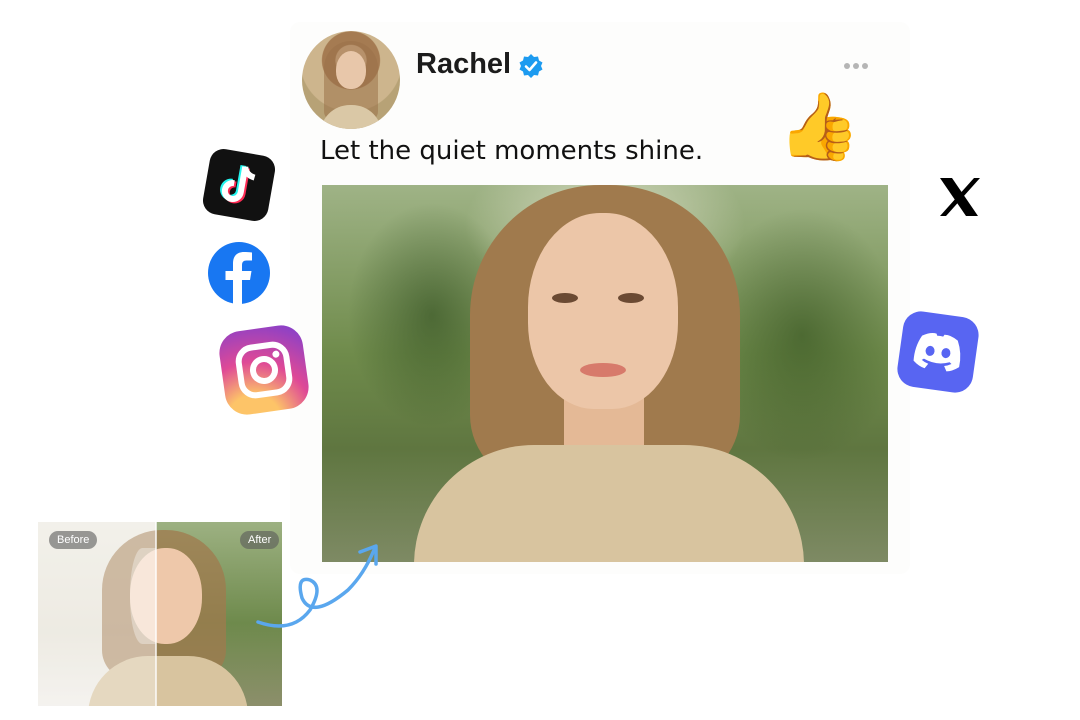 This screenshot has width=1080, height=720. Describe the element at coordinates (819, 126) in the screenshot. I see `thumbs-up-icon: 👍` at that location.